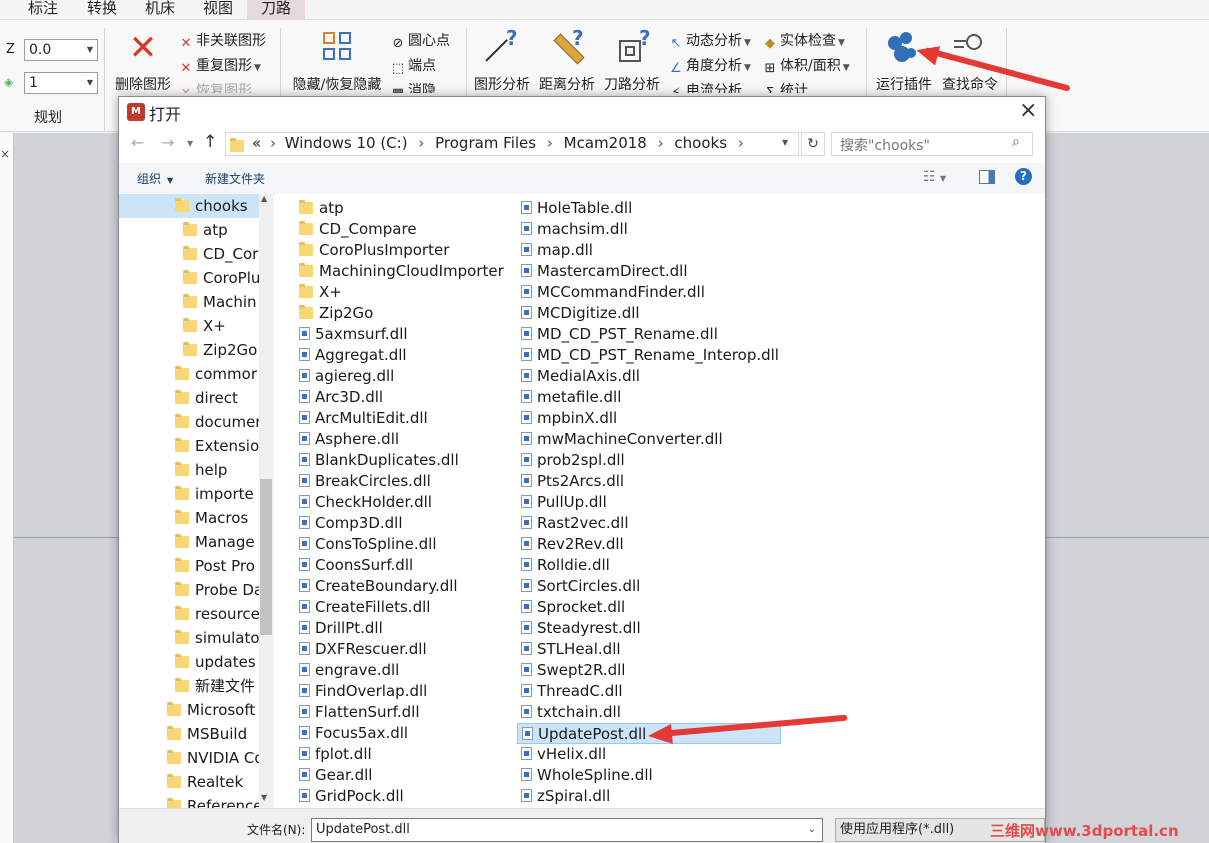 This screenshot has height=843, width=1209. Describe the element at coordinates (934, 177) in the screenshot. I see `view-options-icon: ☷ ▼` at that location.